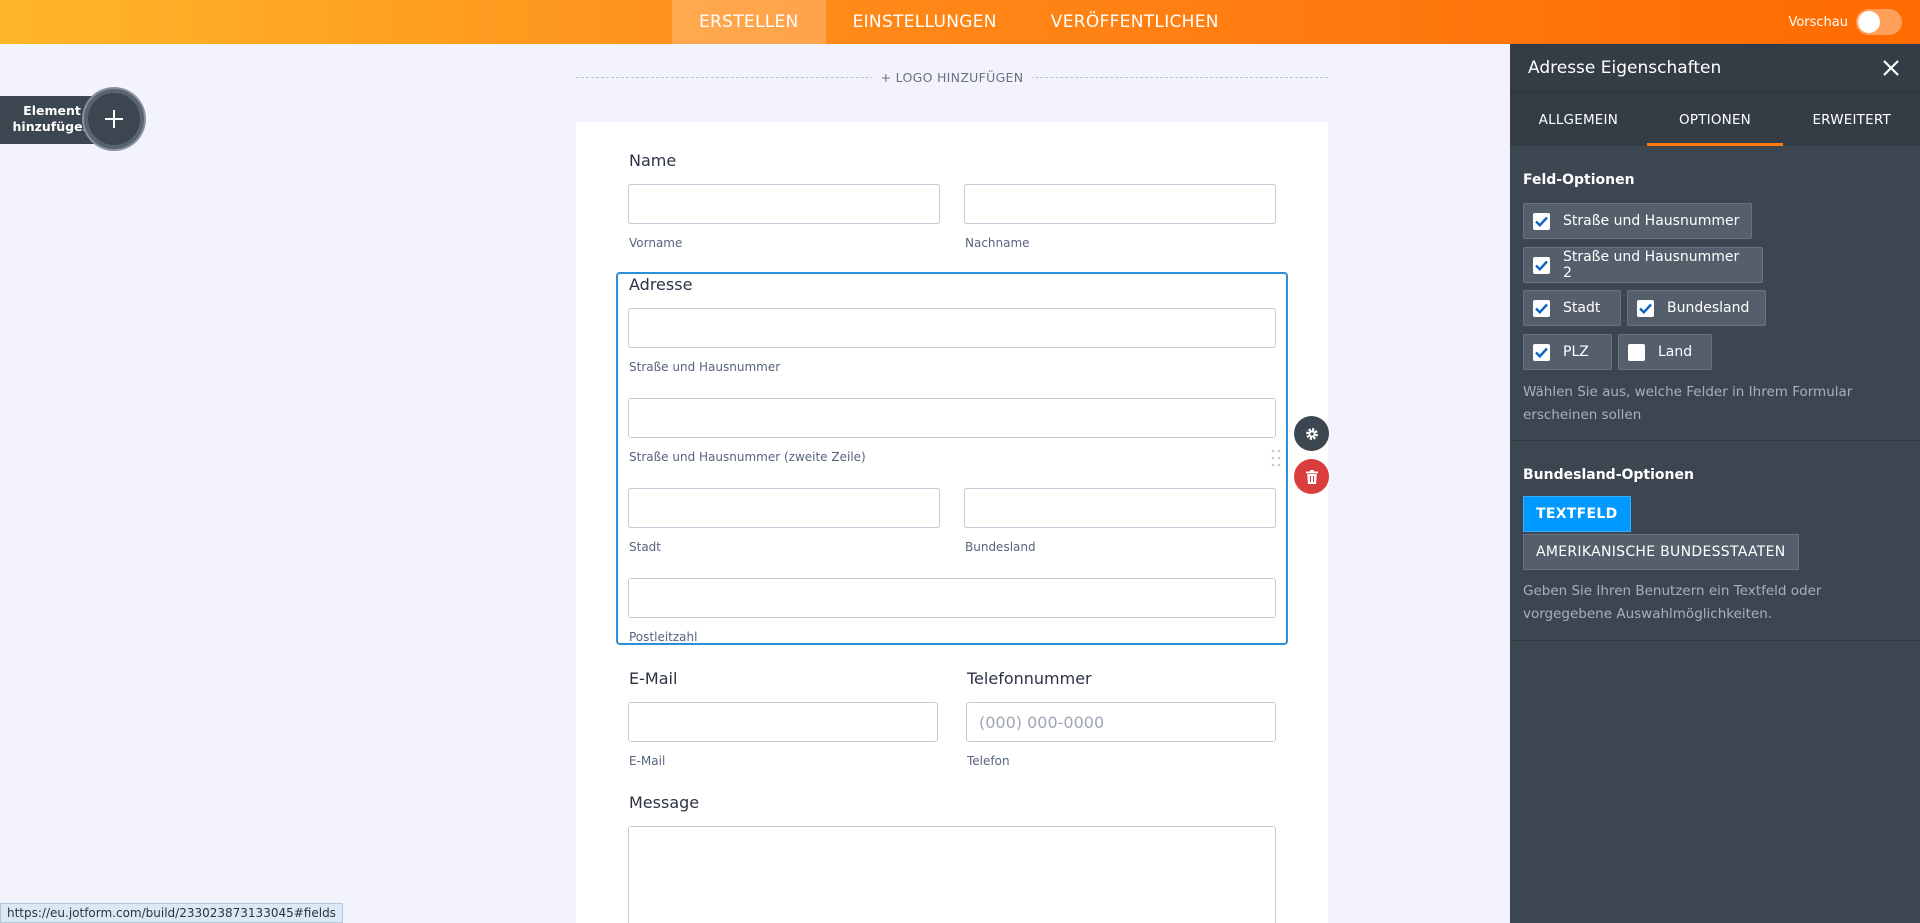 The width and height of the screenshot is (1920, 923). Describe the element at coordinates (1636, 352) in the screenshot. I see `checkbox-unchecked-icon` at that location.